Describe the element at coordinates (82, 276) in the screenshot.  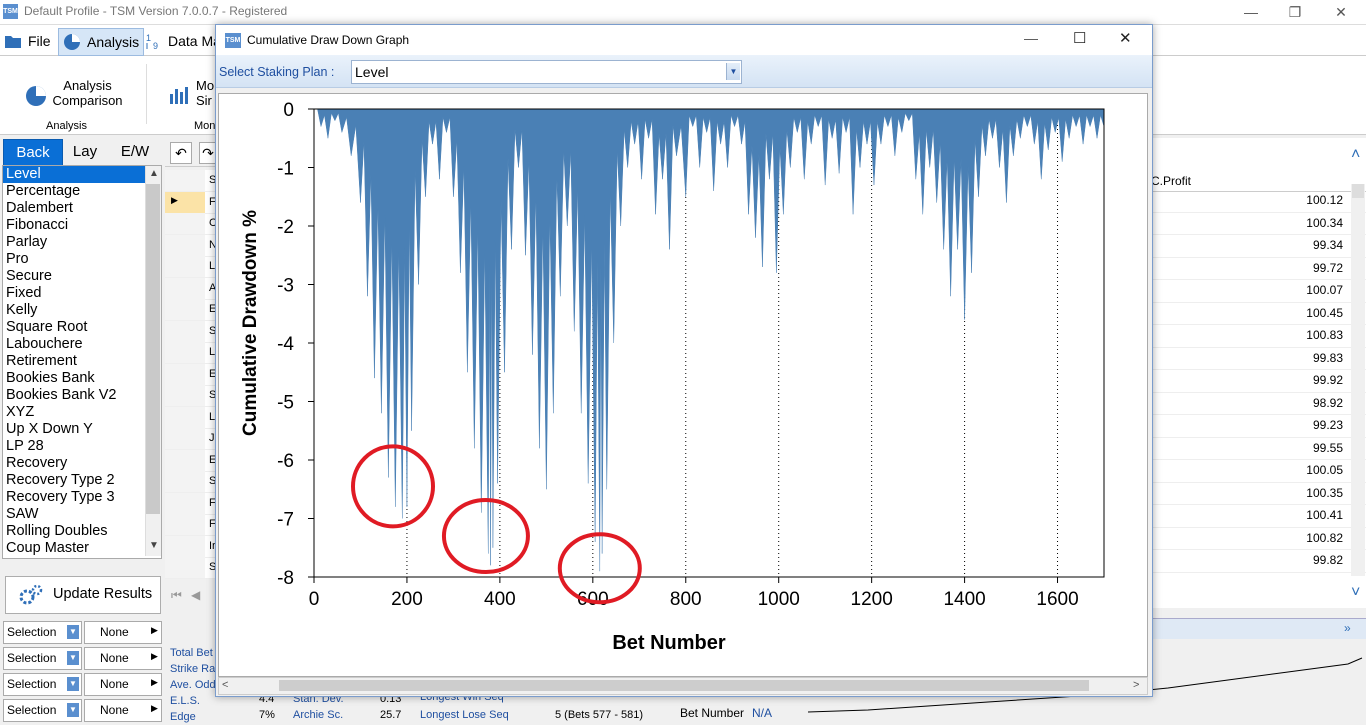
I see `plan-item: Secure` at that location.